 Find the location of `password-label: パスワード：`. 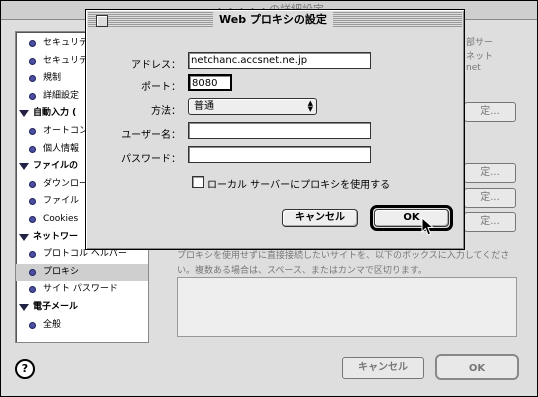

password-label: パスワード： is located at coordinates (151, 159).